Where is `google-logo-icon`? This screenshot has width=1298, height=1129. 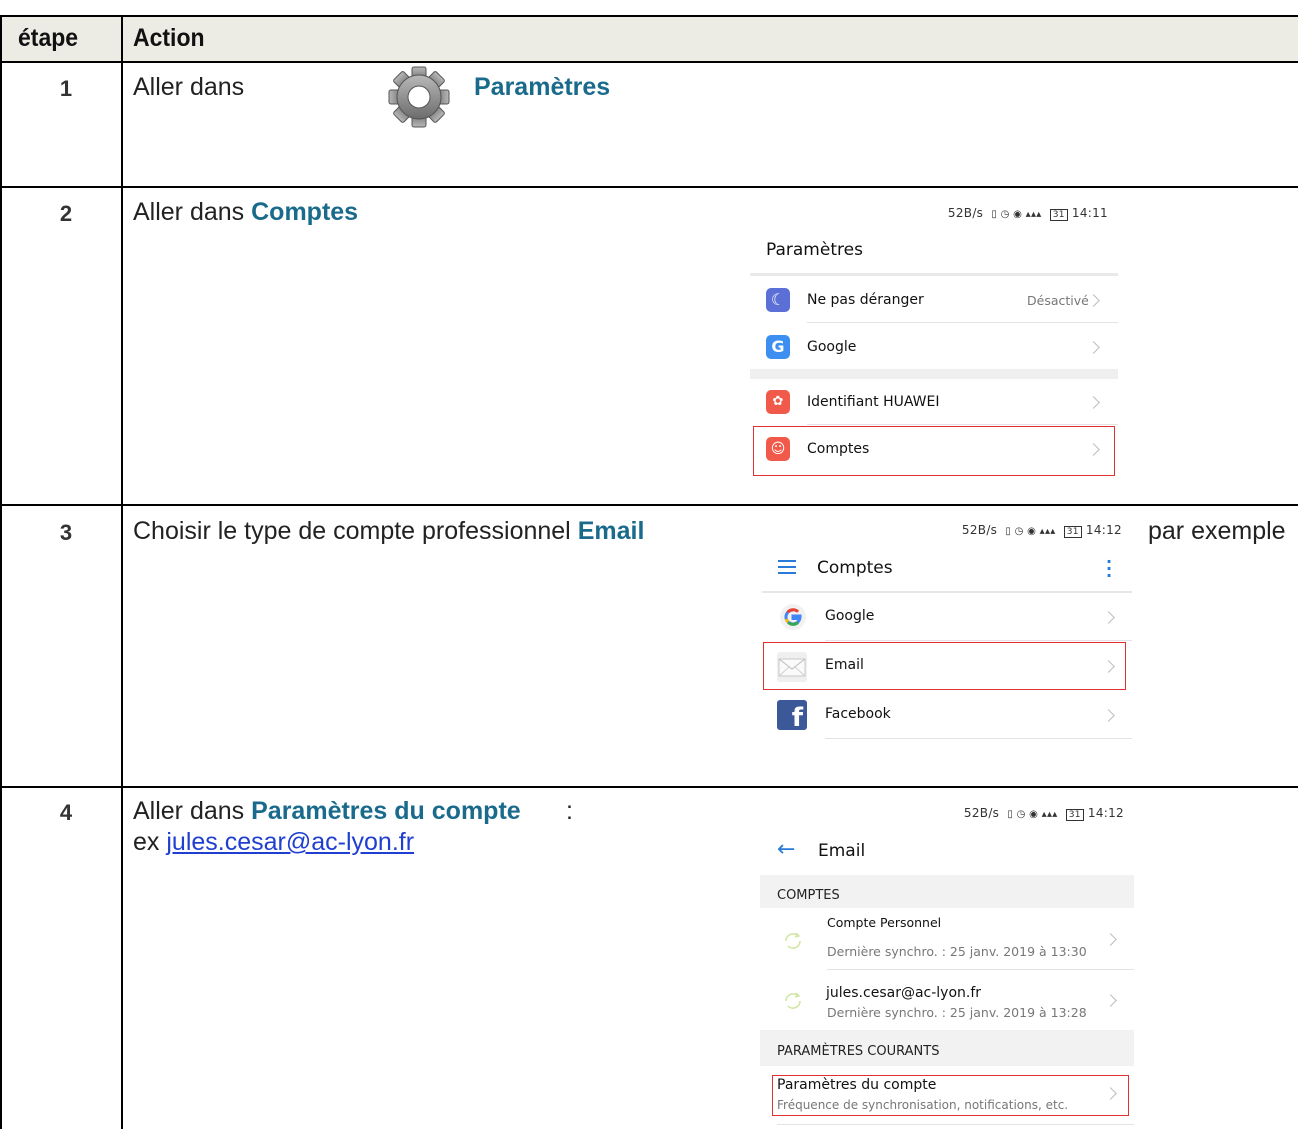 google-logo-icon is located at coordinates (793, 617).